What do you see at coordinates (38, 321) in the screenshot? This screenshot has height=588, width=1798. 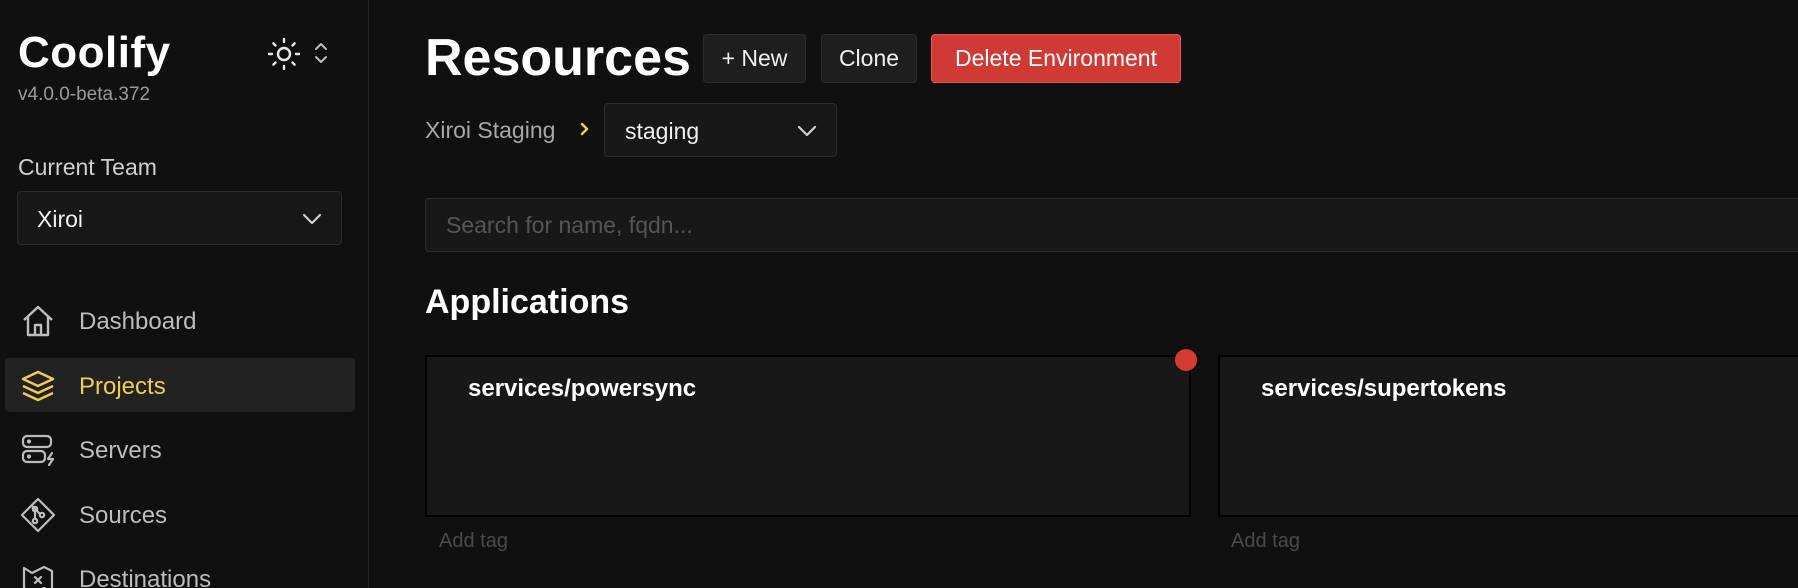 I see `home-icon` at bounding box center [38, 321].